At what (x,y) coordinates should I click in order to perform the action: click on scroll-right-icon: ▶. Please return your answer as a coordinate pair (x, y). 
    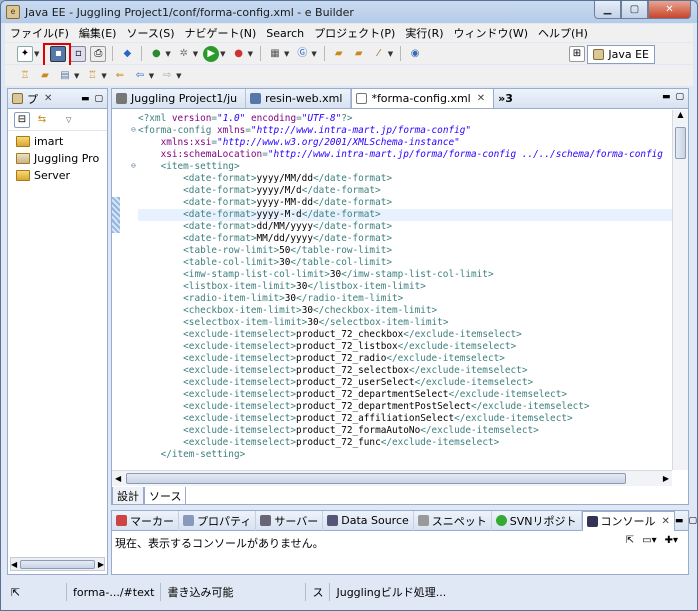
    Looking at the image, I should click on (101, 564).